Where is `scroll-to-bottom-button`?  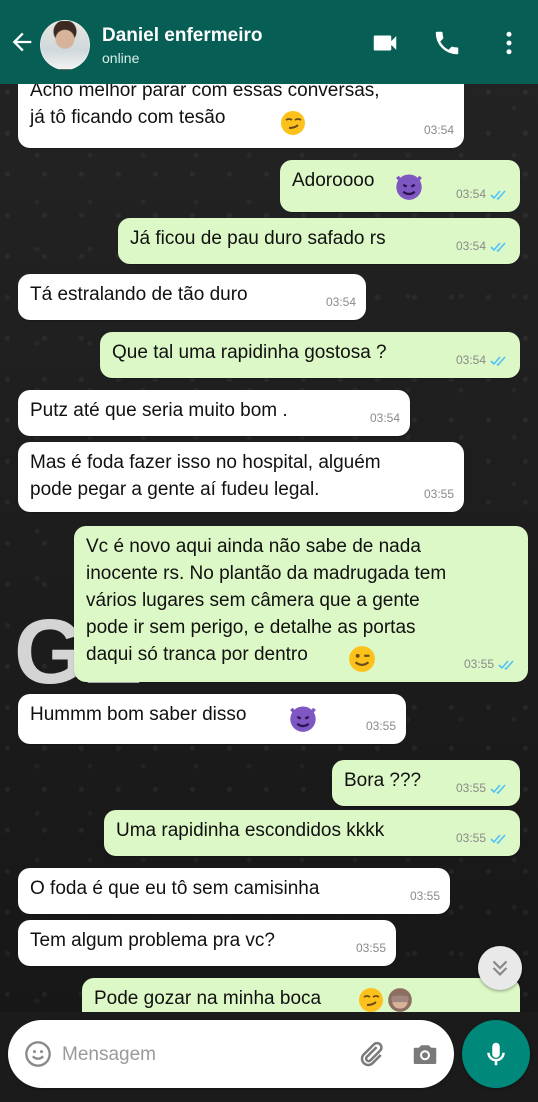
scroll-to-bottom-button is located at coordinates (500, 968).